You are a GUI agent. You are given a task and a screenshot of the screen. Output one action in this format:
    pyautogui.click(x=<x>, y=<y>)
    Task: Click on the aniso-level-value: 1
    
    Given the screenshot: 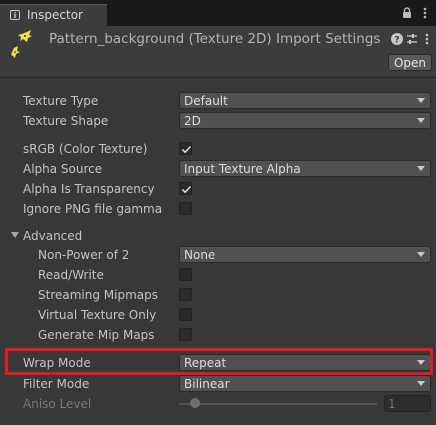 What is the action you would take?
    pyautogui.click(x=392, y=404)
    